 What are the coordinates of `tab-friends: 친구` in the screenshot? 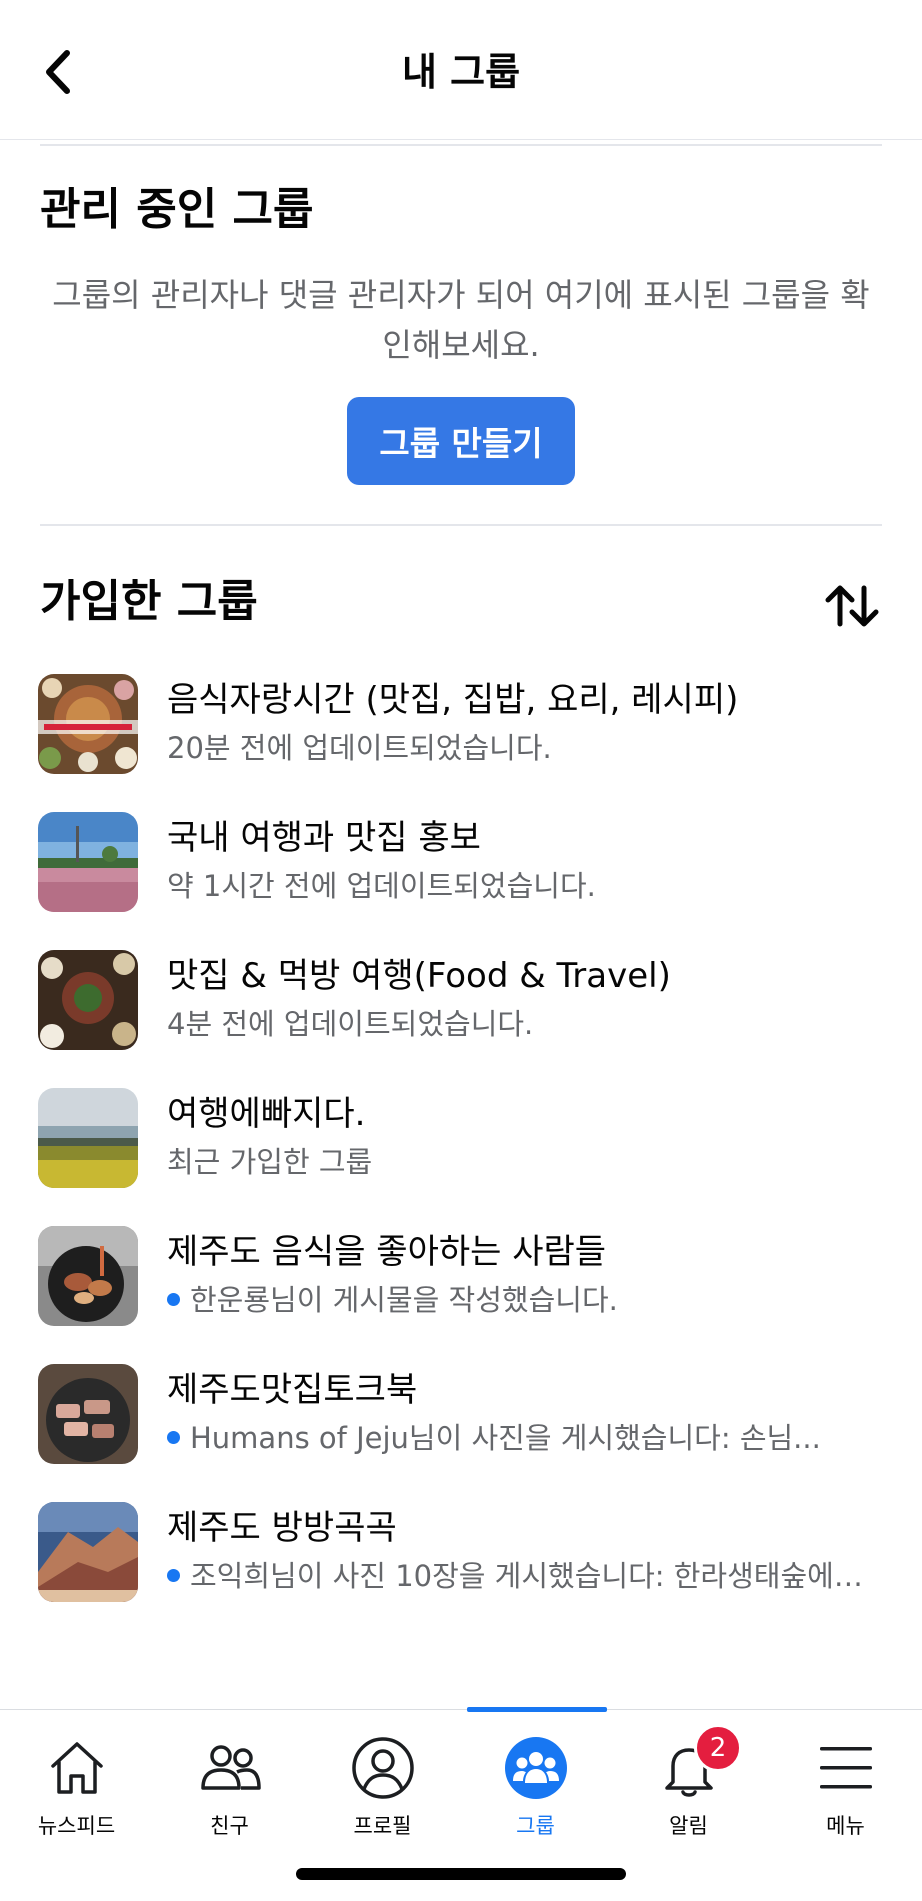 It's located at (229, 1775).